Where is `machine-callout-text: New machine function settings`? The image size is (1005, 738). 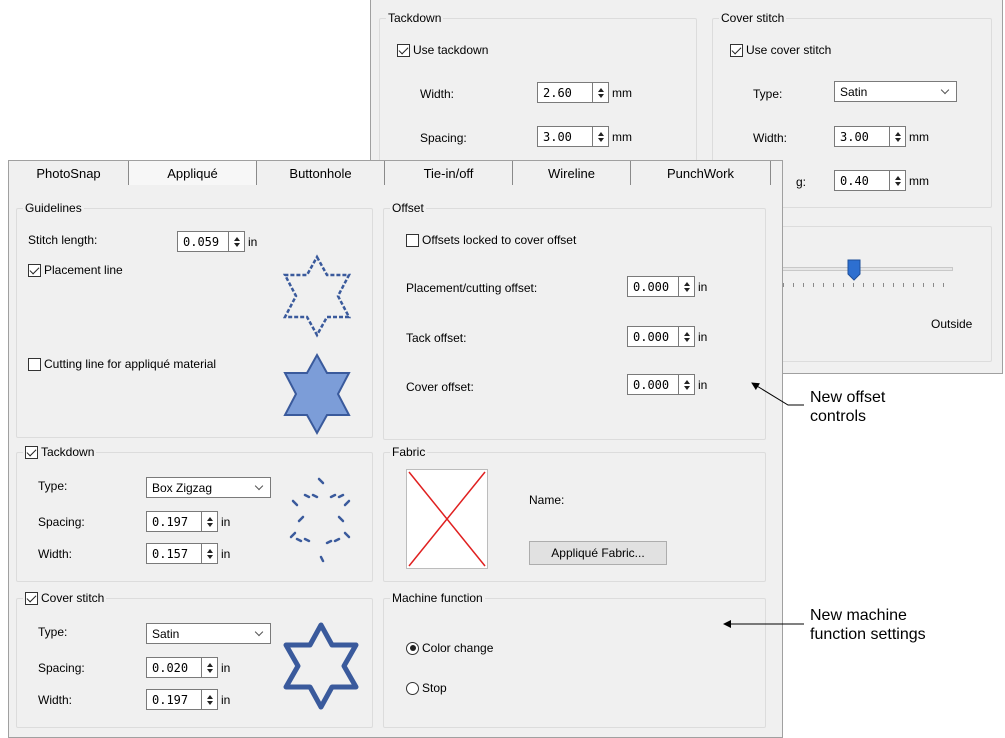 machine-callout-text: New machine function settings is located at coordinates (868, 625).